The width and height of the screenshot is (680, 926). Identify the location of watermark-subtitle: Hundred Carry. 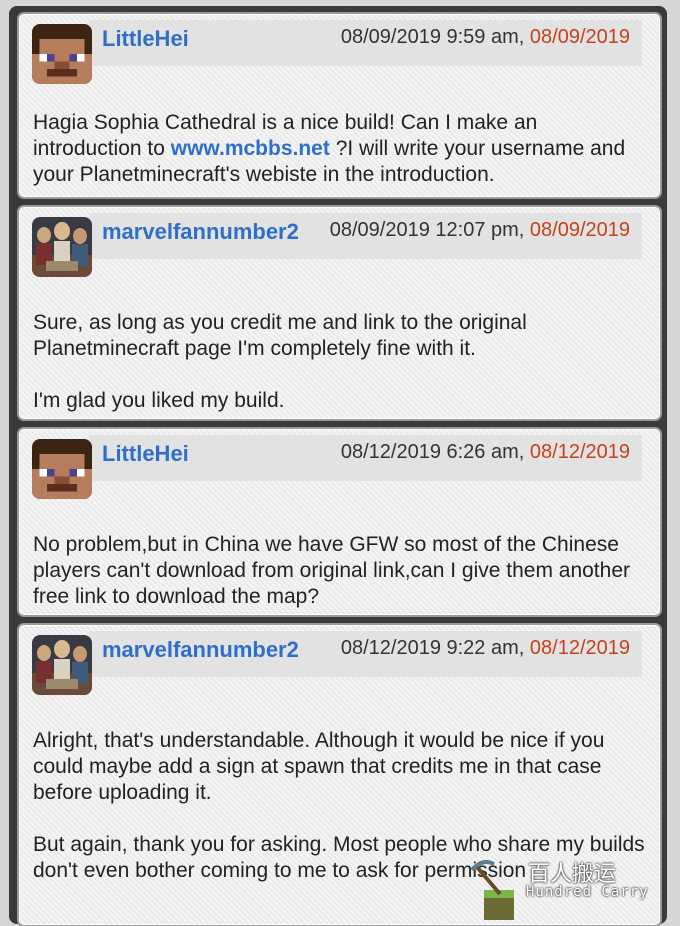
(587, 892).